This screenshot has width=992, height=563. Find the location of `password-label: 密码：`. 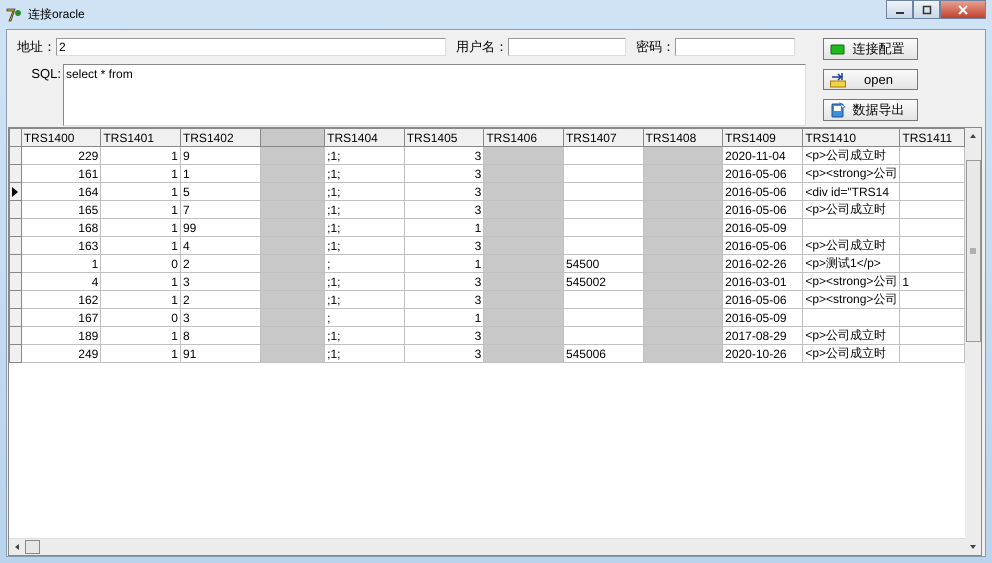

password-label: 密码： is located at coordinates (655, 47).